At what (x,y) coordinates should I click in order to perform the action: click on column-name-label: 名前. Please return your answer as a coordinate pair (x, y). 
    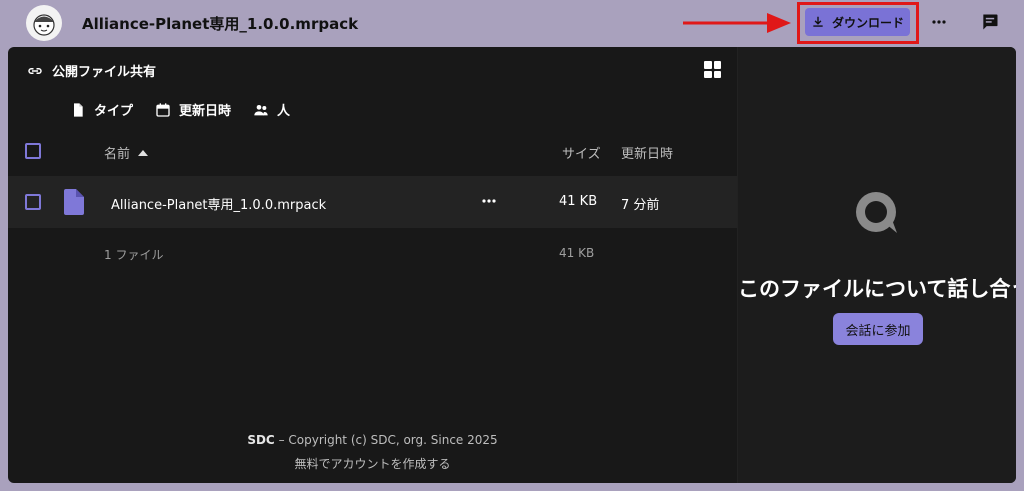
    Looking at the image, I should click on (117, 154).